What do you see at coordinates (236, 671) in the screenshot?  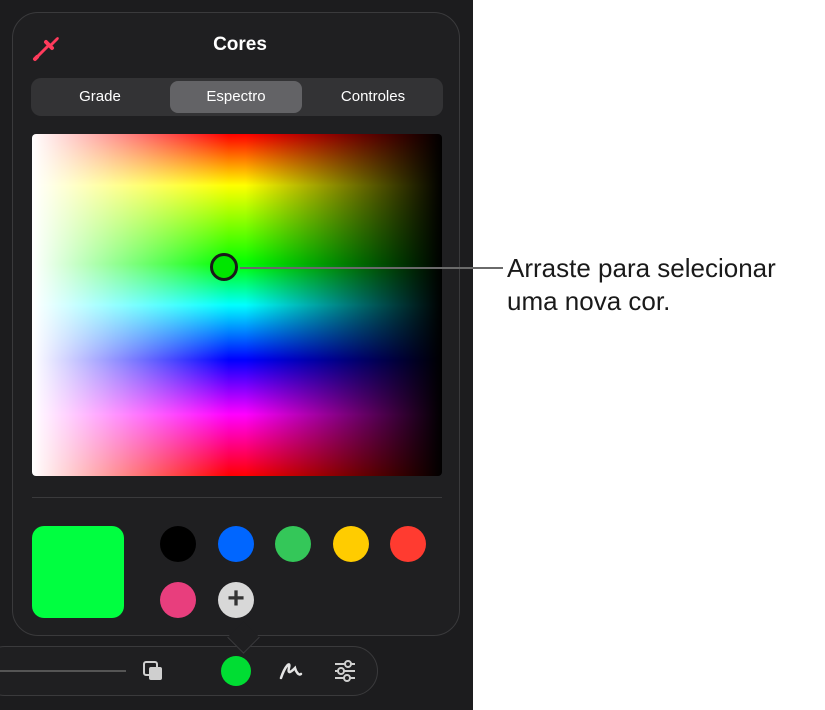 I see `toolbar-color-button` at bounding box center [236, 671].